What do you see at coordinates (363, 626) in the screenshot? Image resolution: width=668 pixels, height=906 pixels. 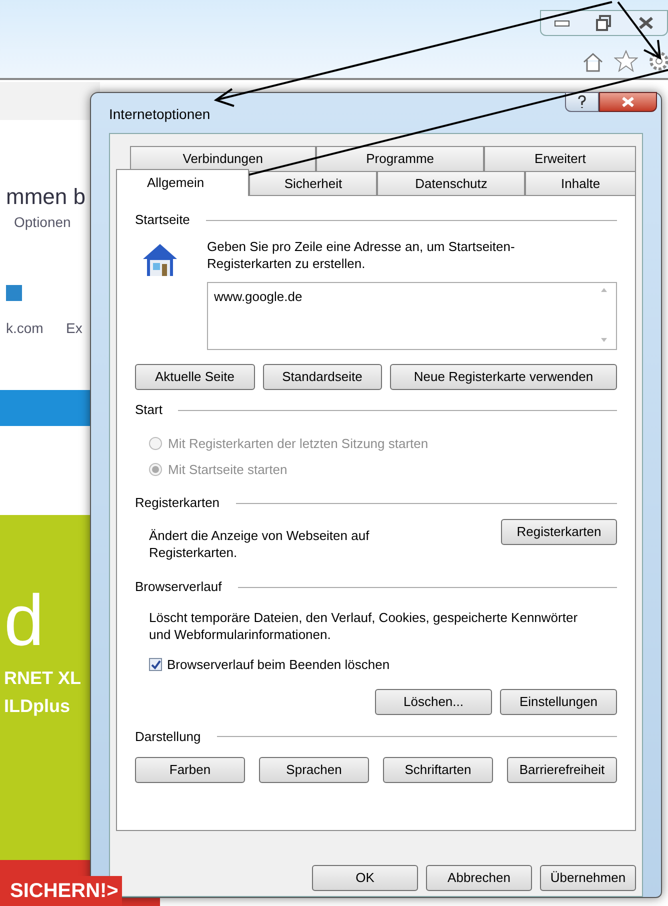 I see `description-text: Löscht temporäre Dateien, den Verlauf, Cookies, gespeicherte Kennwörter und Webformularinformationen.` at bounding box center [363, 626].